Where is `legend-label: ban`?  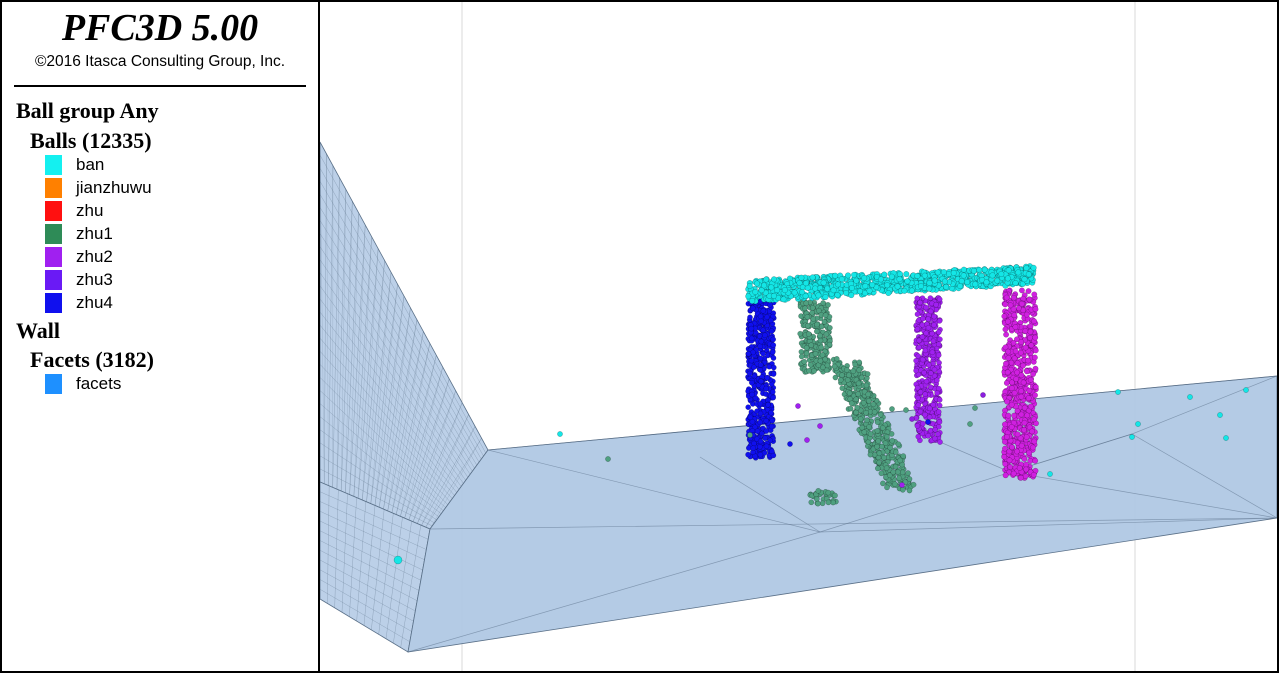 legend-label: ban is located at coordinates (90, 164).